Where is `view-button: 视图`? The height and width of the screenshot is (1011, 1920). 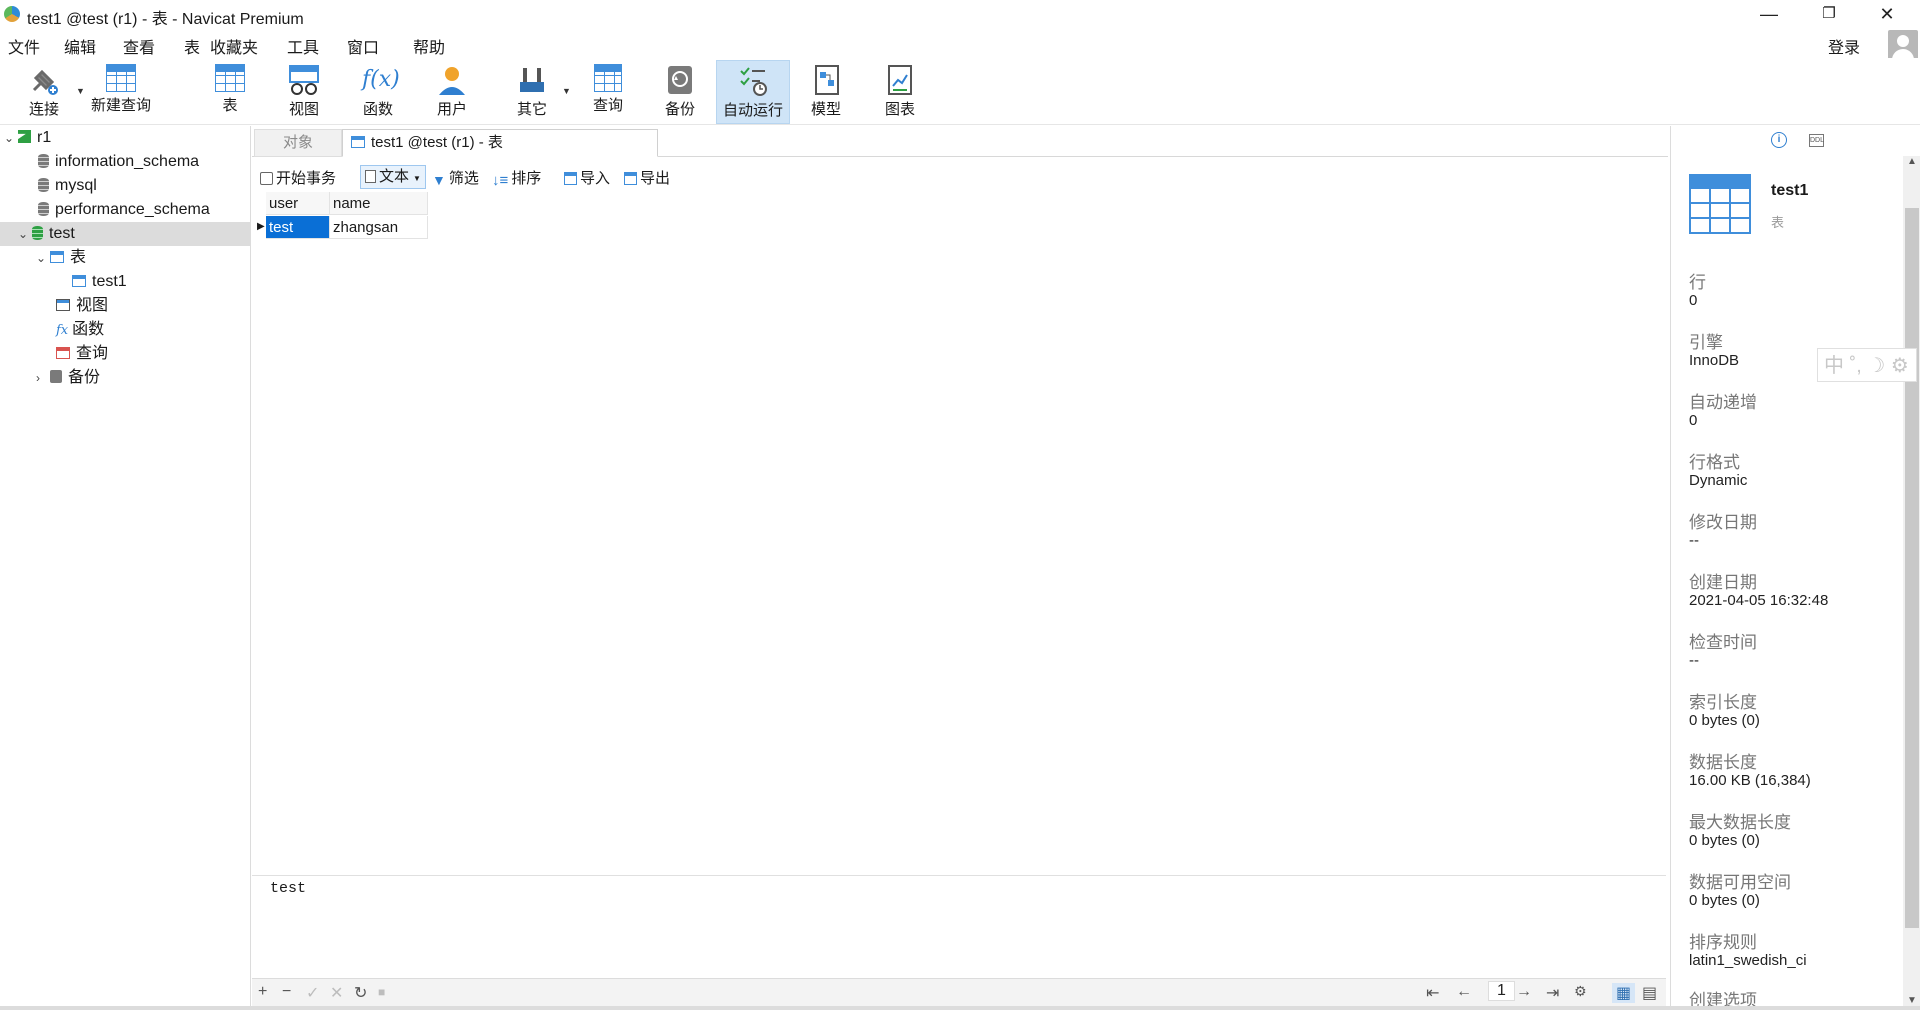
view-button: 视图 is located at coordinates (304, 91).